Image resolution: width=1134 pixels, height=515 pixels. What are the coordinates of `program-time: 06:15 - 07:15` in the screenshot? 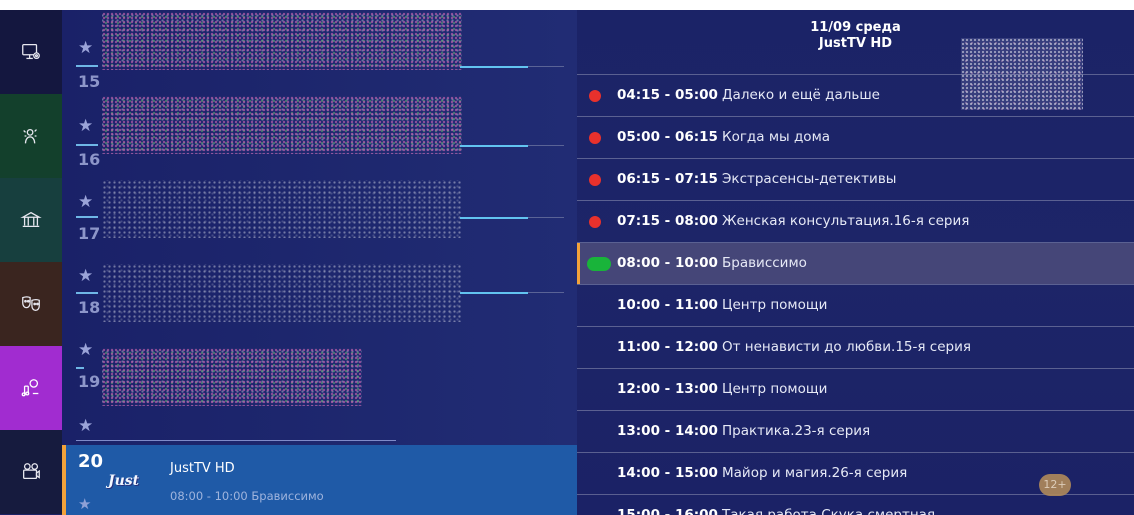 It's located at (667, 179).